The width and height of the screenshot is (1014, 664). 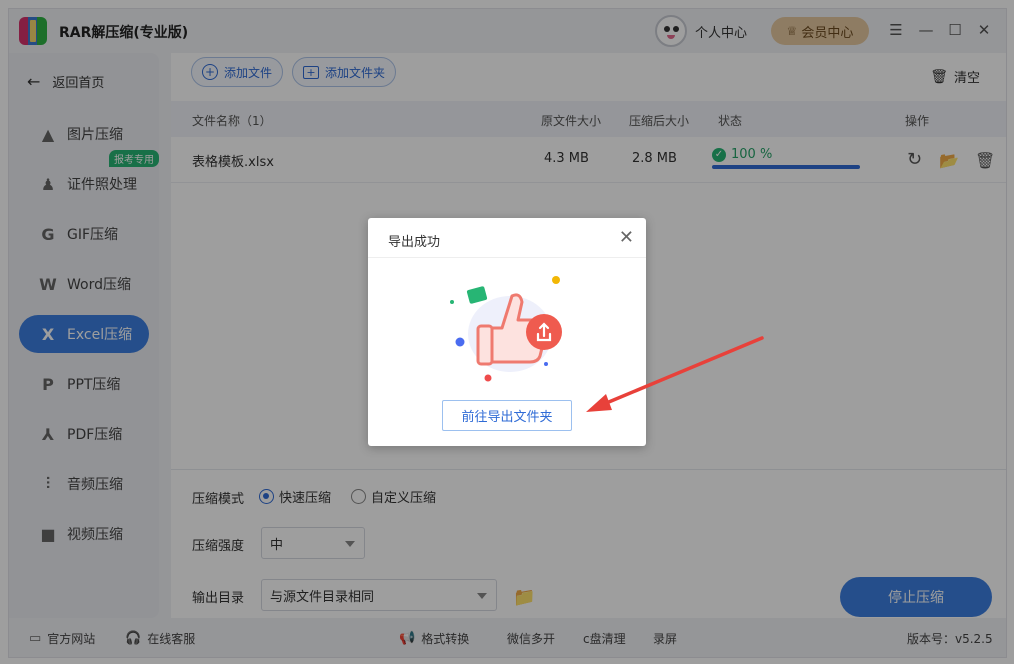 What do you see at coordinates (414, 242) in the screenshot?
I see `dialog-title: 导出成功` at bounding box center [414, 242].